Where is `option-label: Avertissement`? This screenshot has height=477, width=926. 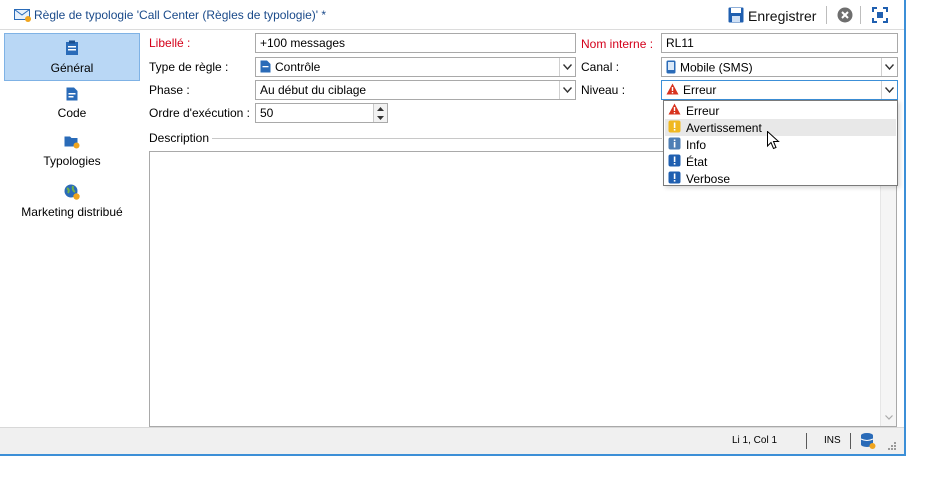 option-label: Avertissement is located at coordinates (724, 127).